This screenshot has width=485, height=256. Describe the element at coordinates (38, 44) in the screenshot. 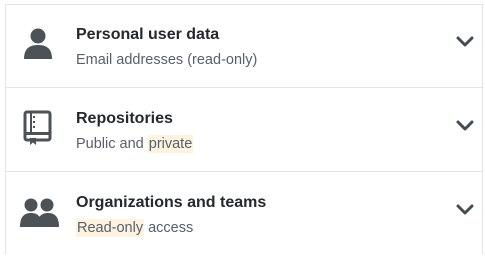

I see `person-icon` at that location.